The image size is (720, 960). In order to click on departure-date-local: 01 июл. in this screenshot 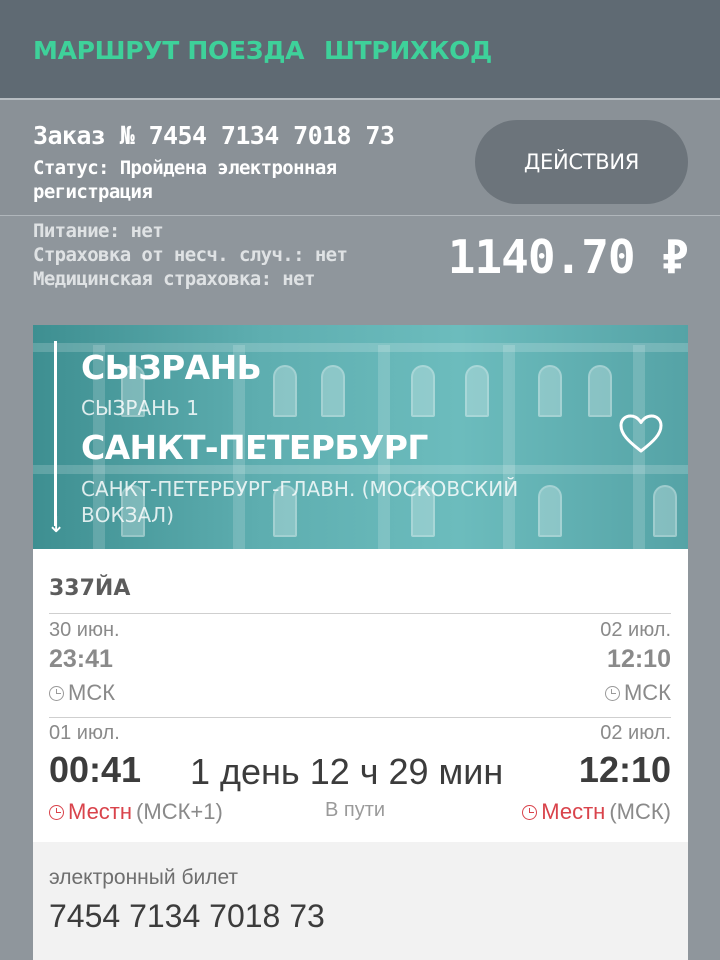, I will do `click(84, 733)`.